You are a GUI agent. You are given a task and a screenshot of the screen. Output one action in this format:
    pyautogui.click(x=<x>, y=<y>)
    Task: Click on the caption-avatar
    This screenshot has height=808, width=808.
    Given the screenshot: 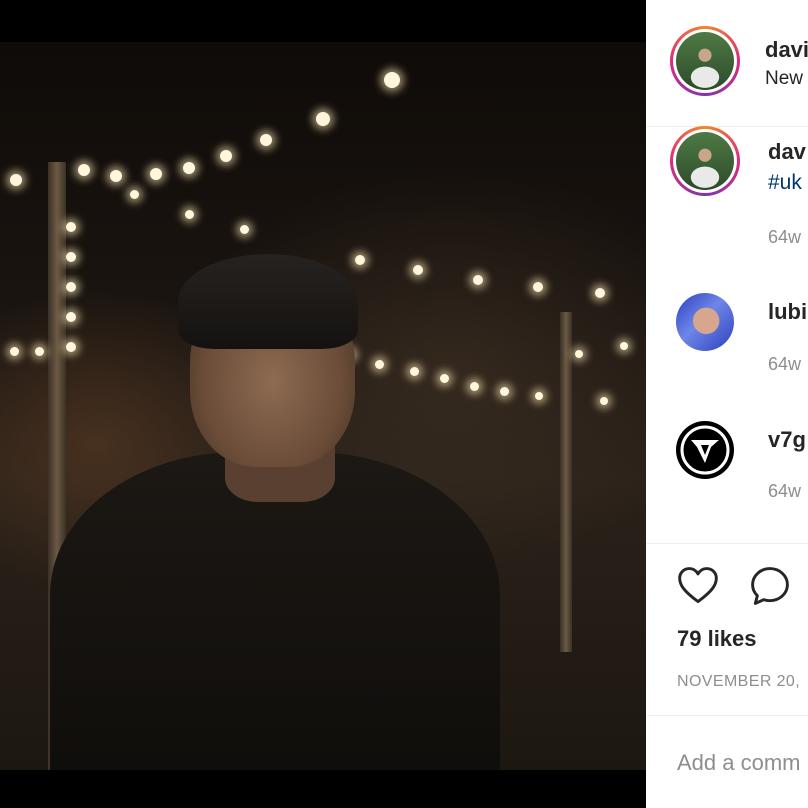 What is the action you would take?
    pyautogui.click(x=705, y=161)
    